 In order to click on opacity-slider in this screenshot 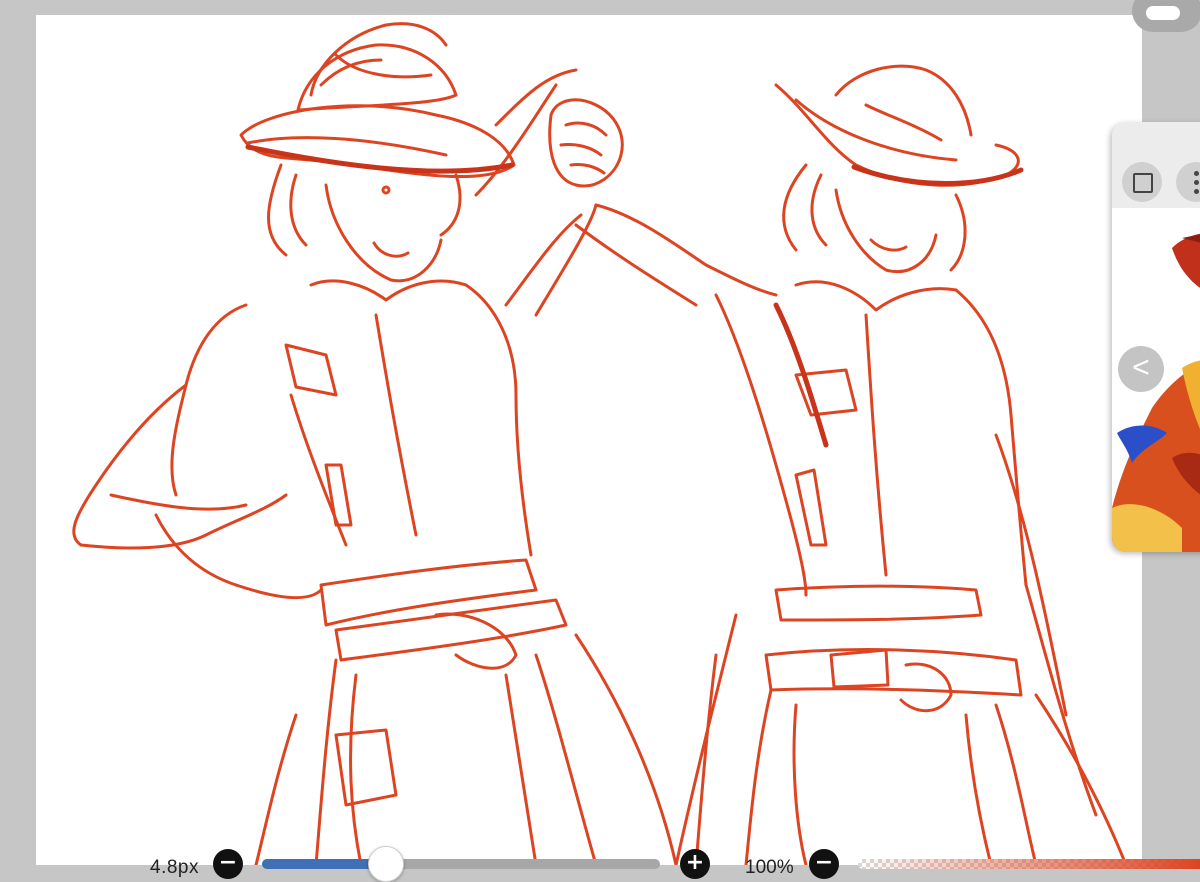, I will do `click(1029, 864)`.